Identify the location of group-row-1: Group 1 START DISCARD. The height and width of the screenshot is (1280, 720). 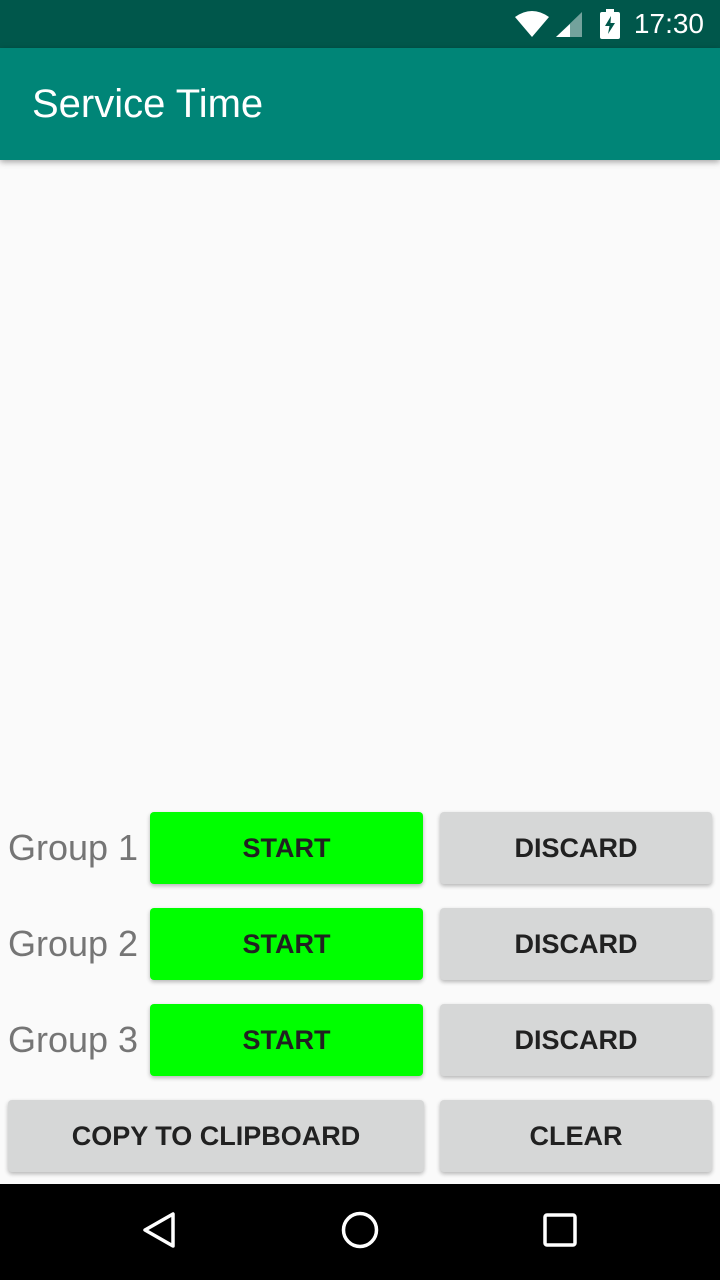
(360, 848).